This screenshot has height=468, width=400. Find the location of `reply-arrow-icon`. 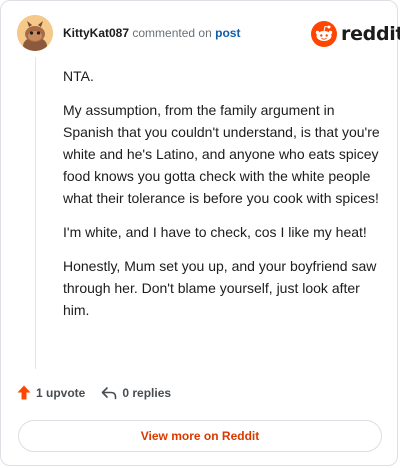

reply-arrow-icon is located at coordinates (109, 392).